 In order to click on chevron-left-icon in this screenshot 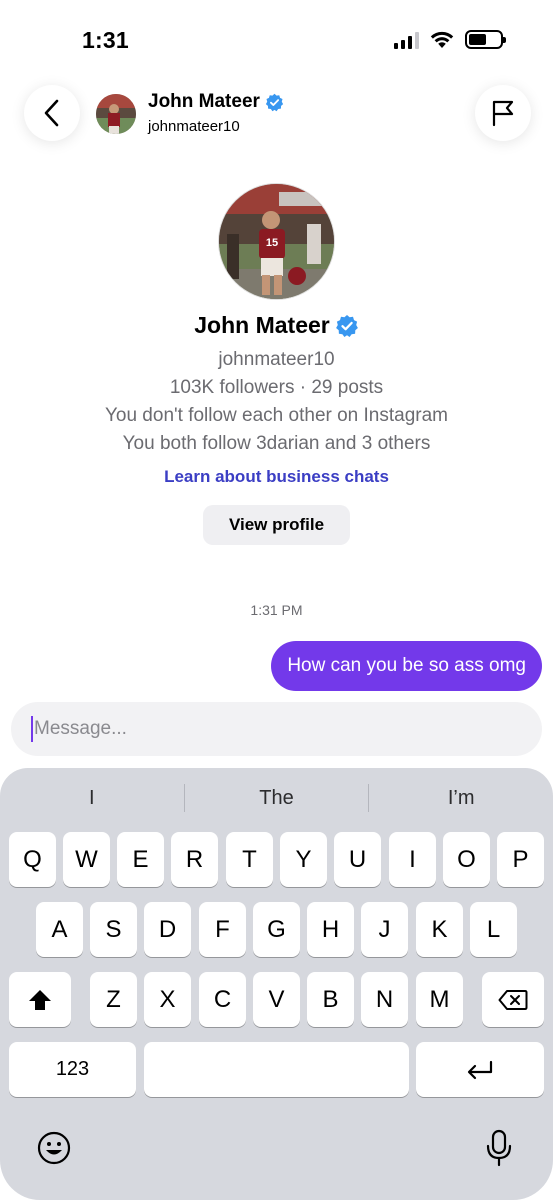, I will do `click(51, 113)`.